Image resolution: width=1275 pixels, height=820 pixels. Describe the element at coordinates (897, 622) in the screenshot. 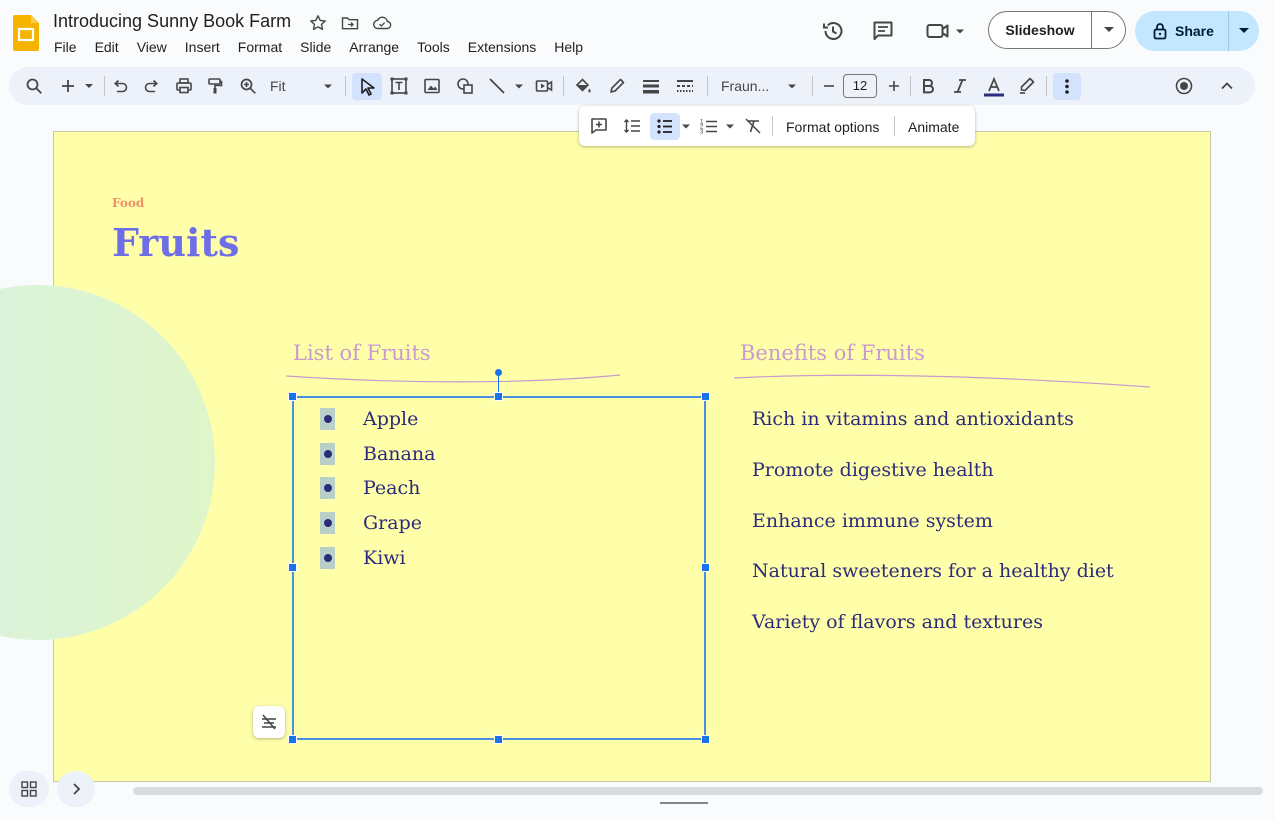

I see `benefit-item: Variety of flavors and textures` at that location.